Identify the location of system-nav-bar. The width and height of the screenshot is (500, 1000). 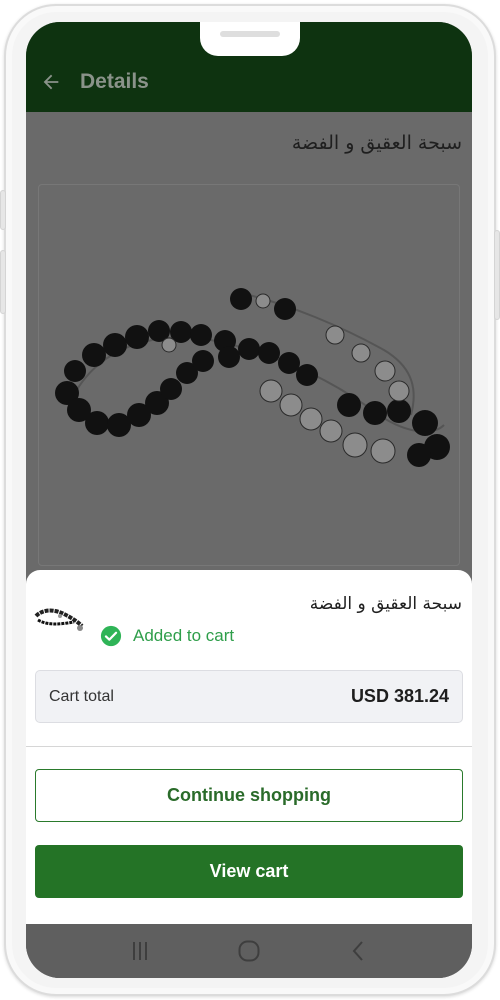
(249, 951).